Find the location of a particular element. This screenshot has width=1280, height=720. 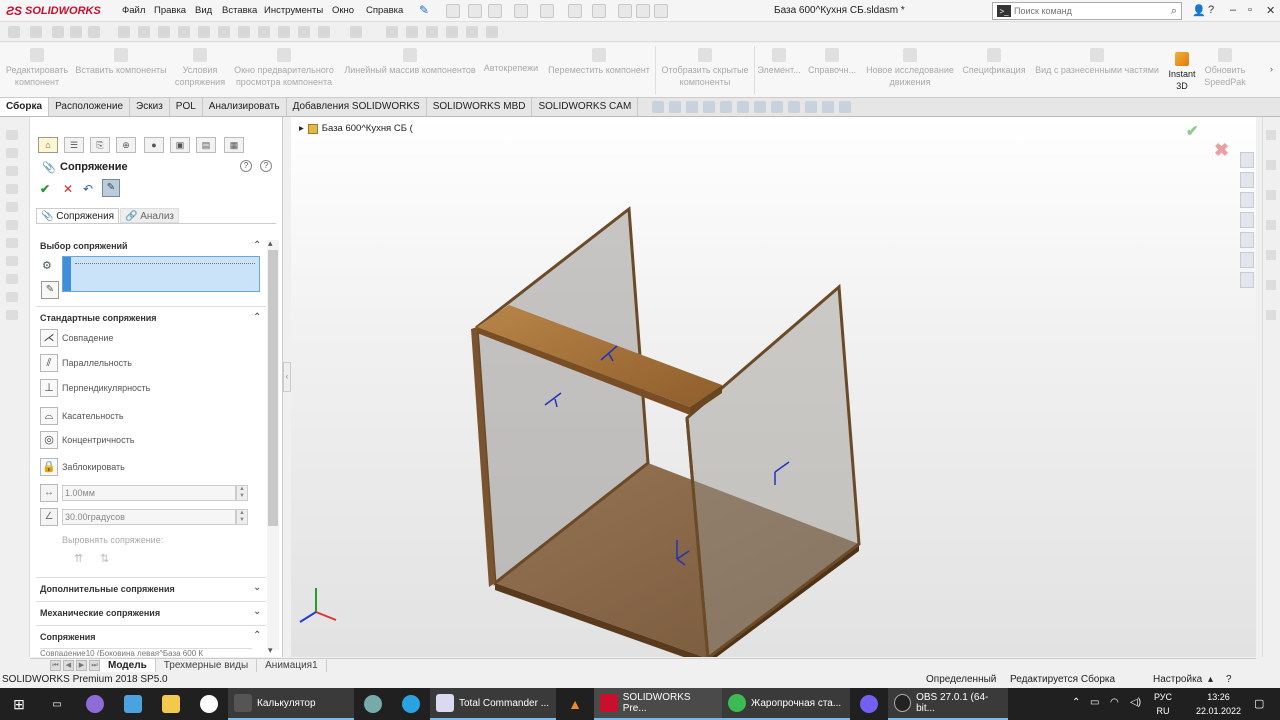

distance-icon: ↔ is located at coordinates (49, 493).